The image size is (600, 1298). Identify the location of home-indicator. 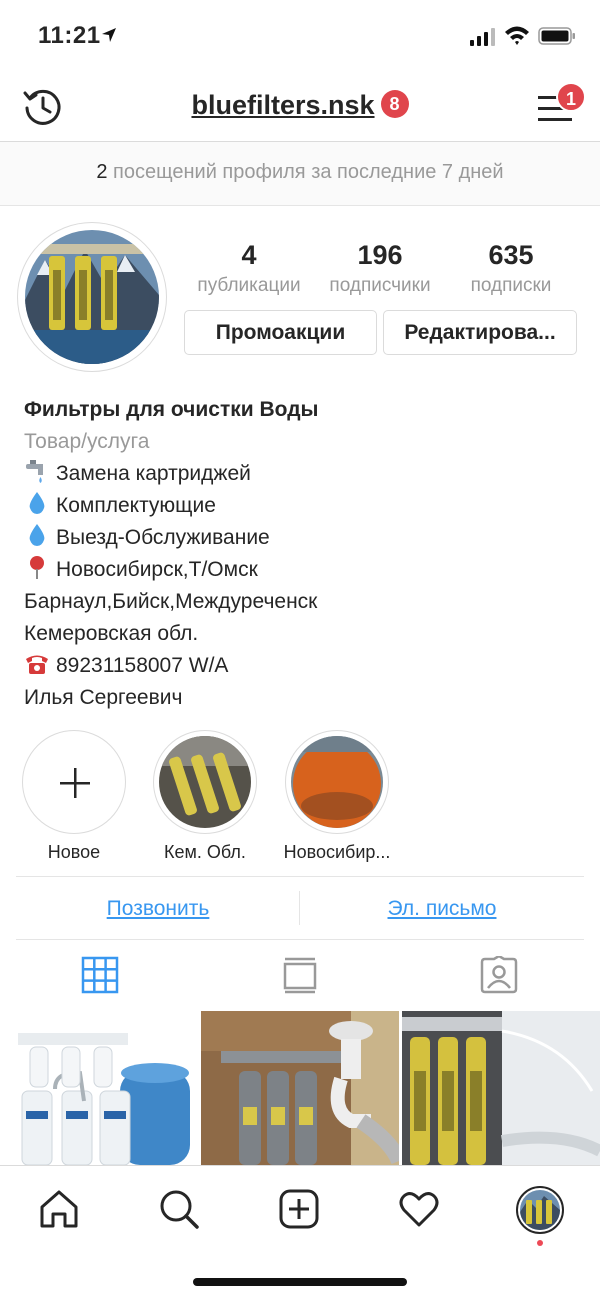
(300, 1282).